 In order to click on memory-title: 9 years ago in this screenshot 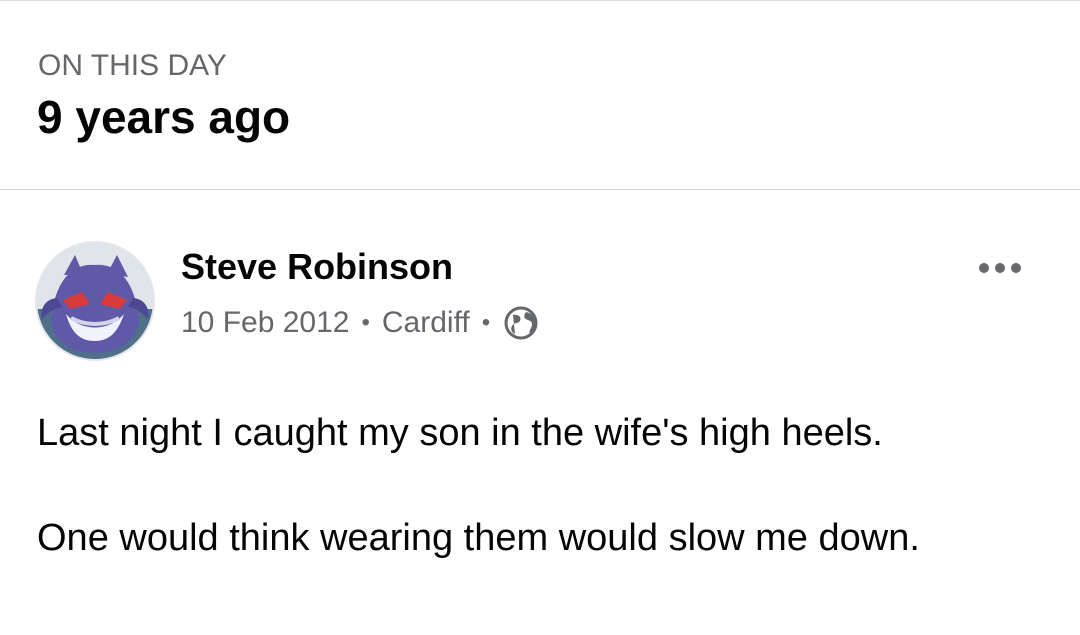, I will do `click(164, 117)`.